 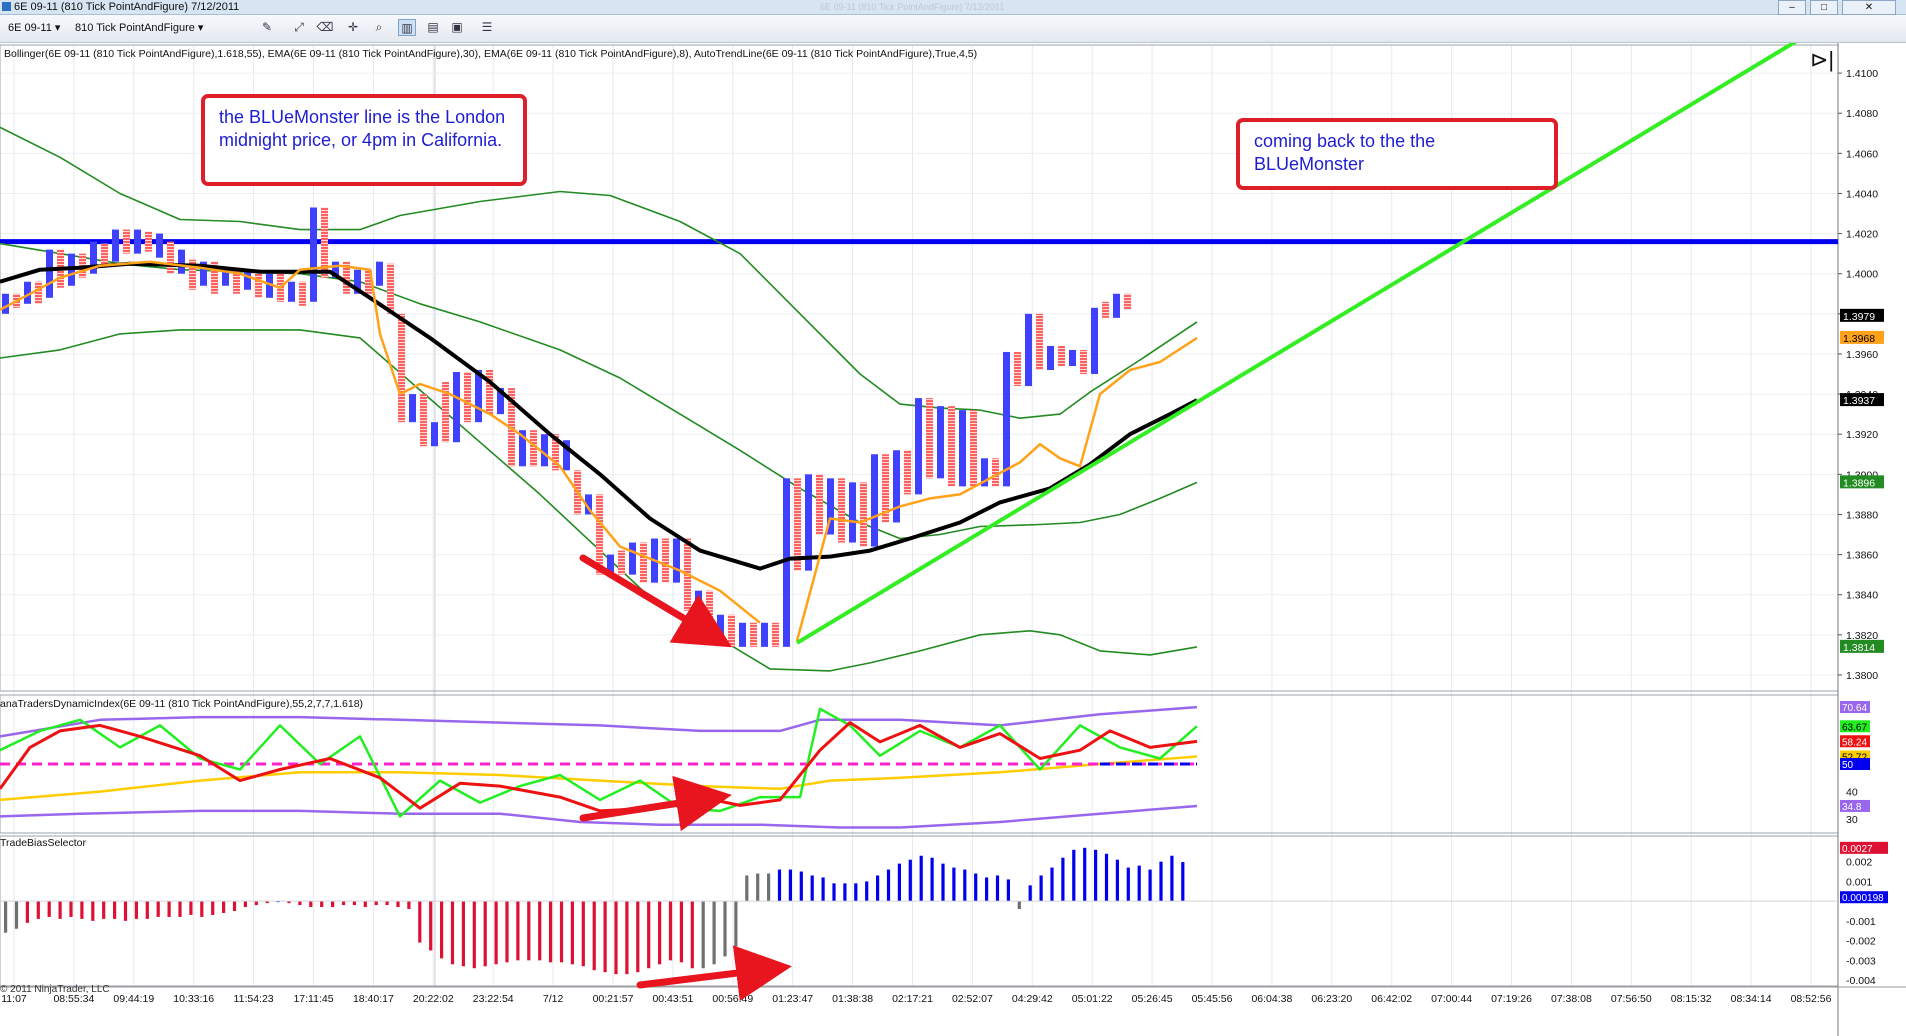 What do you see at coordinates (1152, 999) in the screenshot?
I see `x-tick-label: 05:26:45` at bounding box center [1152, 999].